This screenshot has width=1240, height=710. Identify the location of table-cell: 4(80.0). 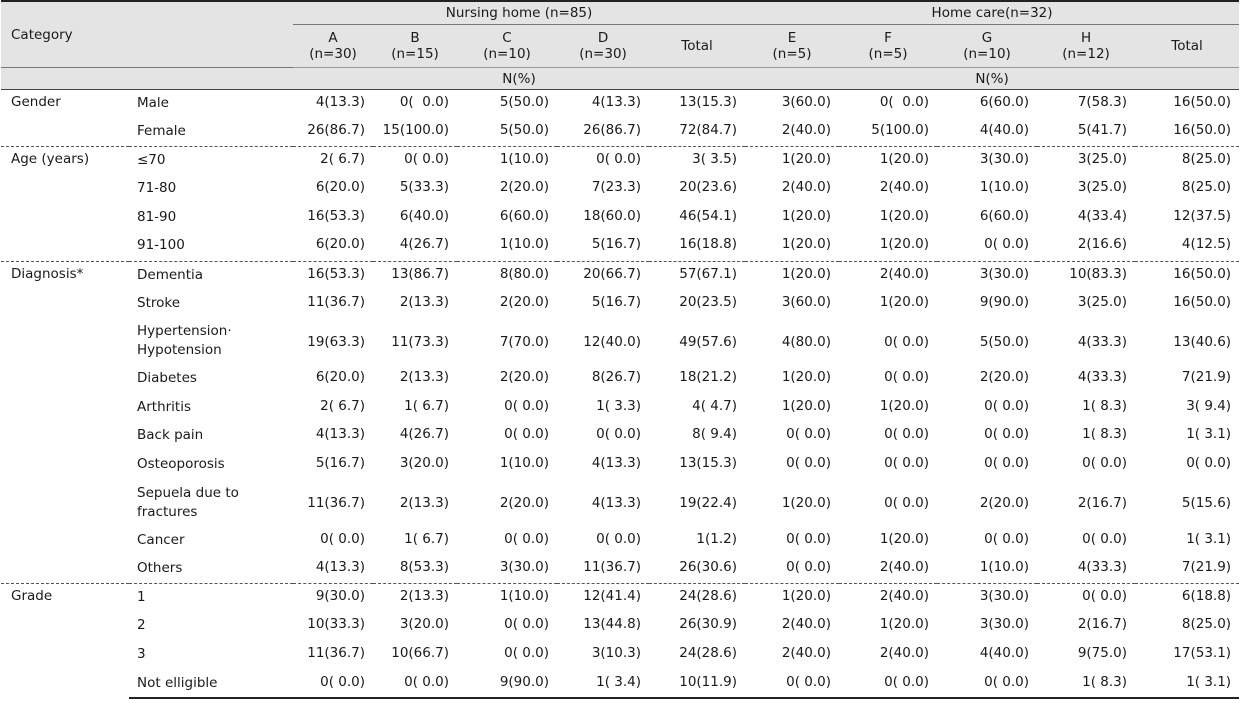
(806, 341).